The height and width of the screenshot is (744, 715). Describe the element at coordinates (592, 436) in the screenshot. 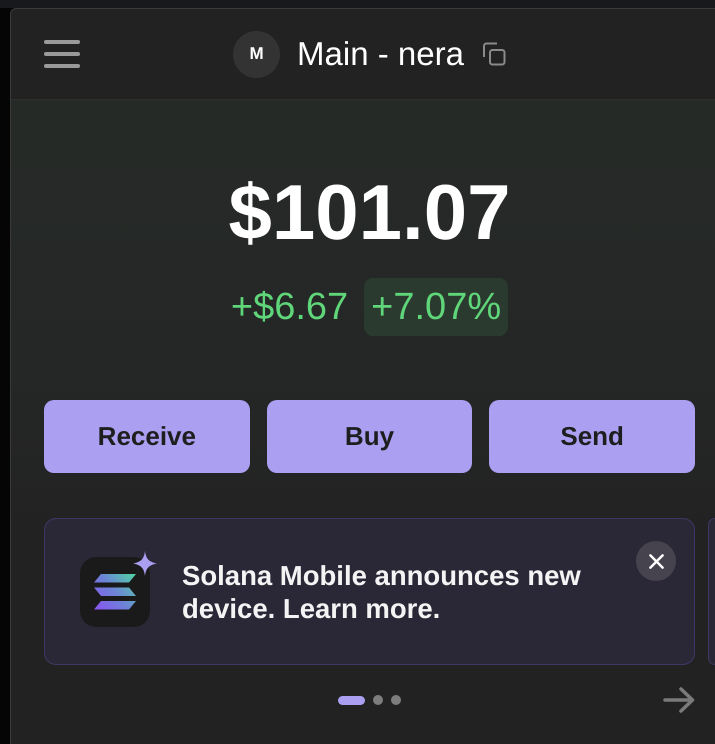

I see `action-button: Send` at that location.